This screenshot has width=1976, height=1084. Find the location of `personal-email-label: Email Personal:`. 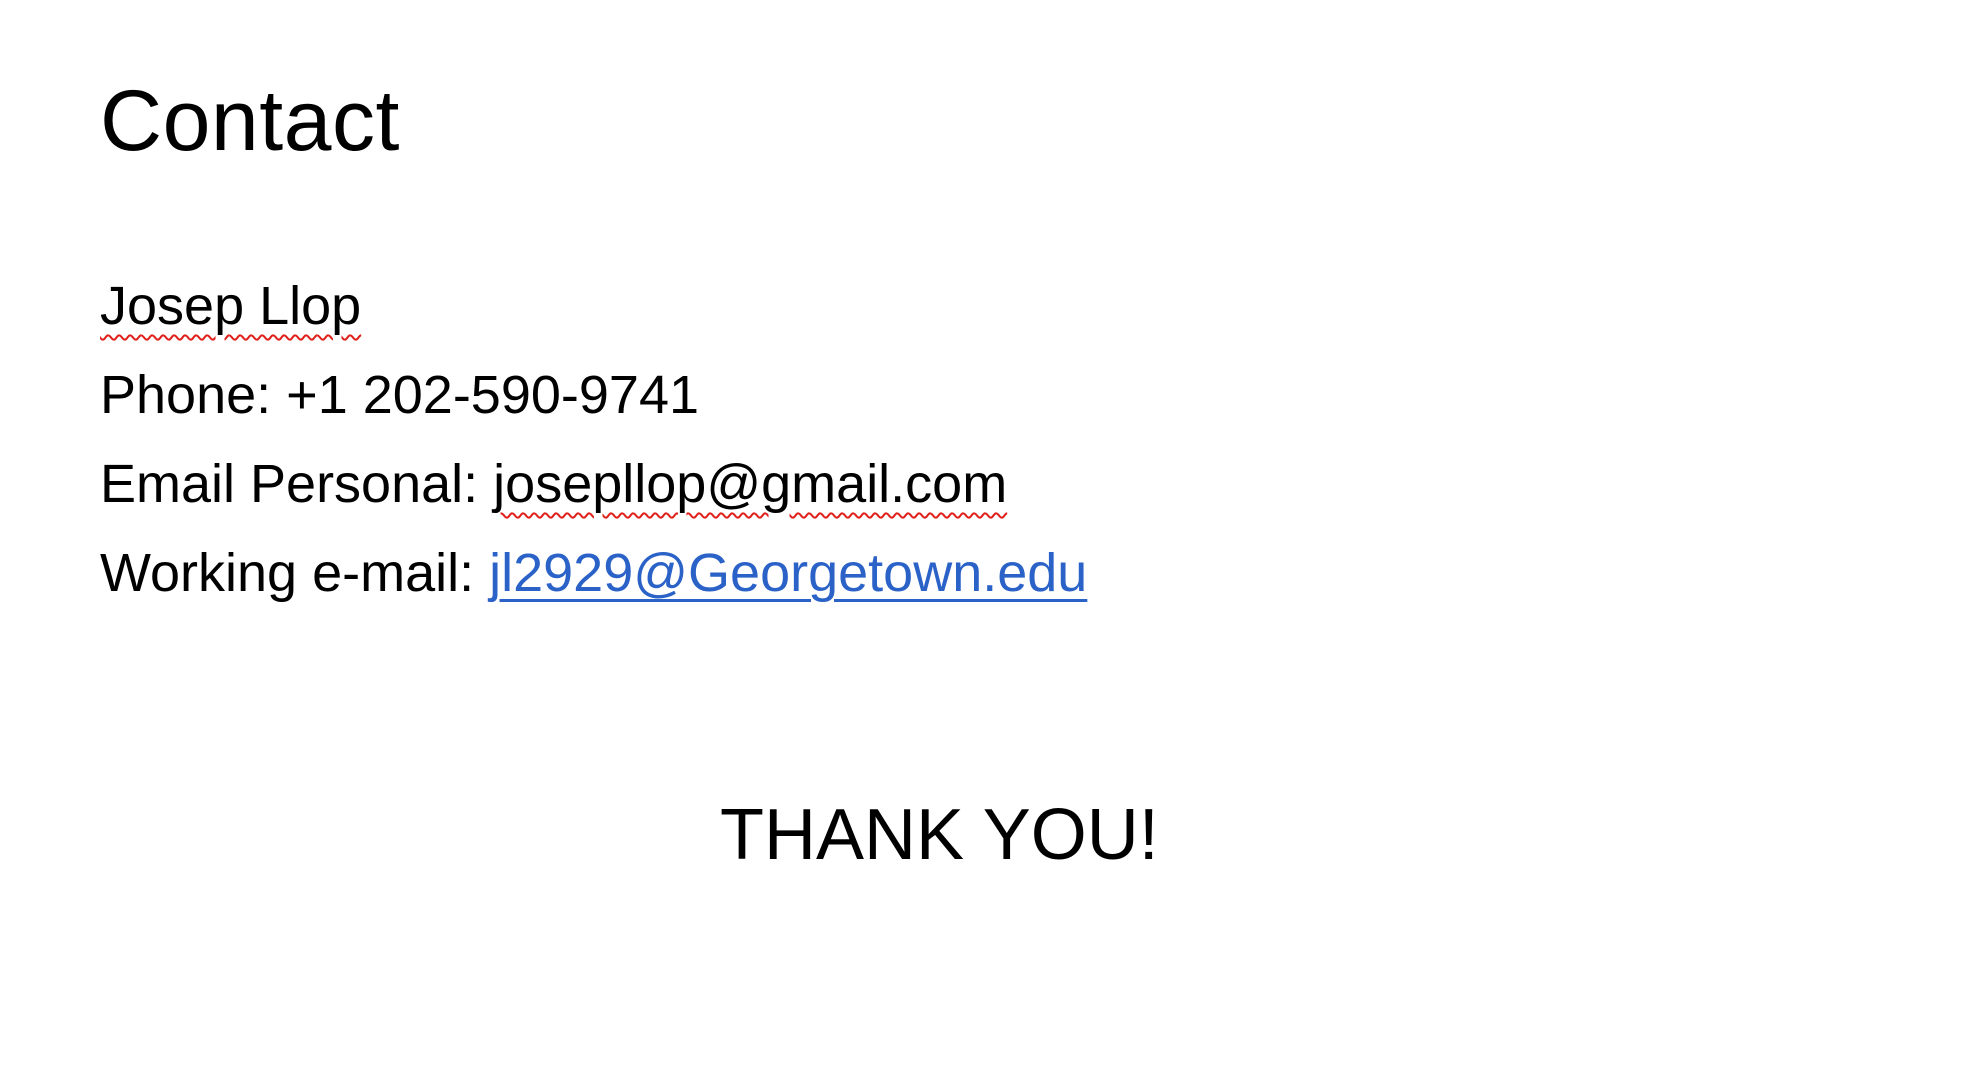

personal-email-label: Email Personal: is located at coordinates (297, 484).